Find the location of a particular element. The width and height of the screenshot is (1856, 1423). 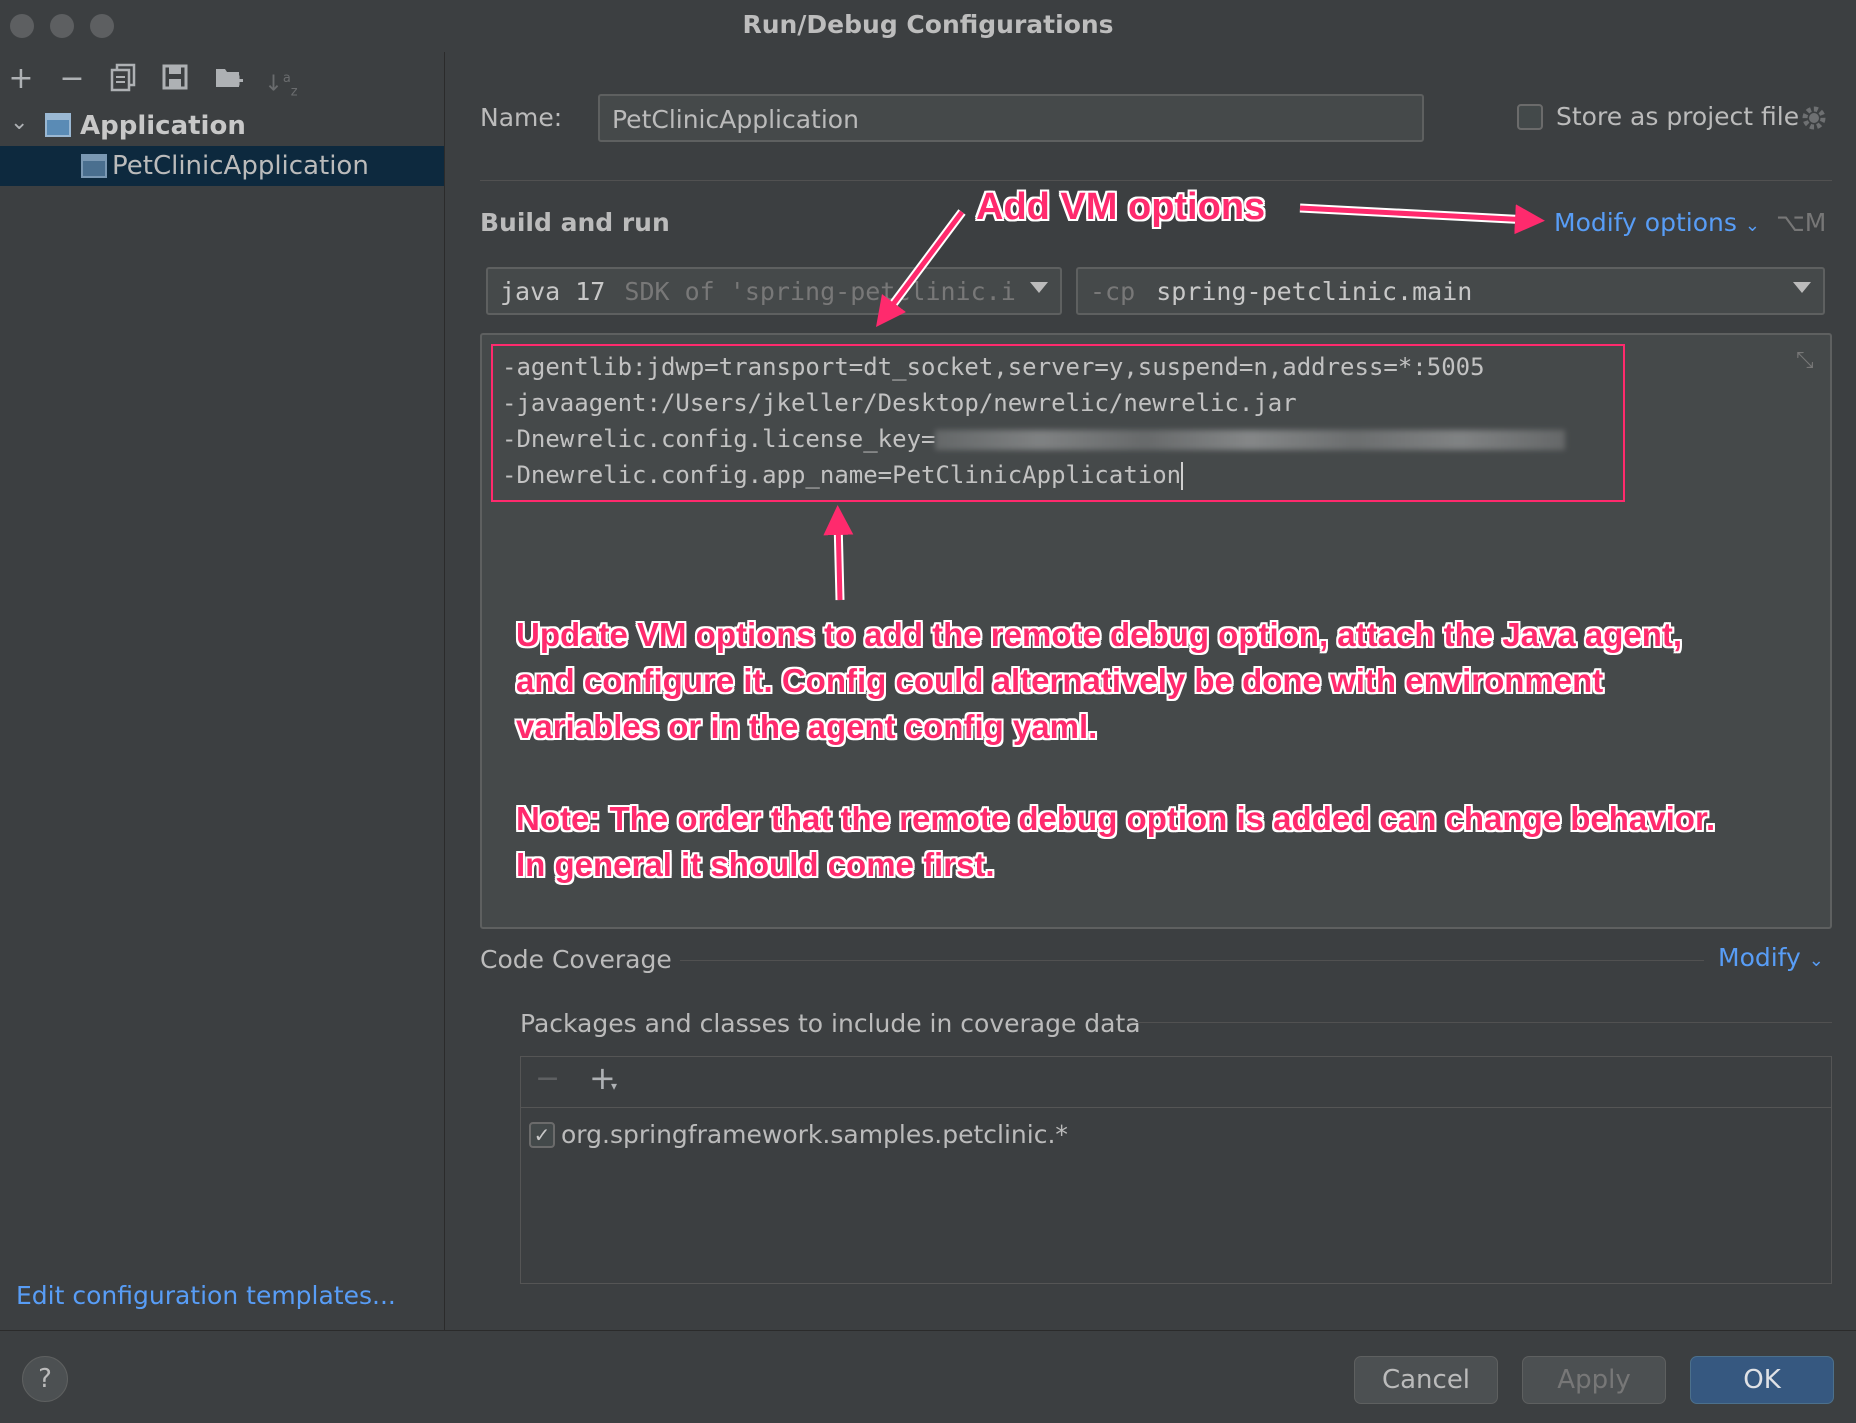

arrow-to-vm-options is located at coordinates (920, 269).